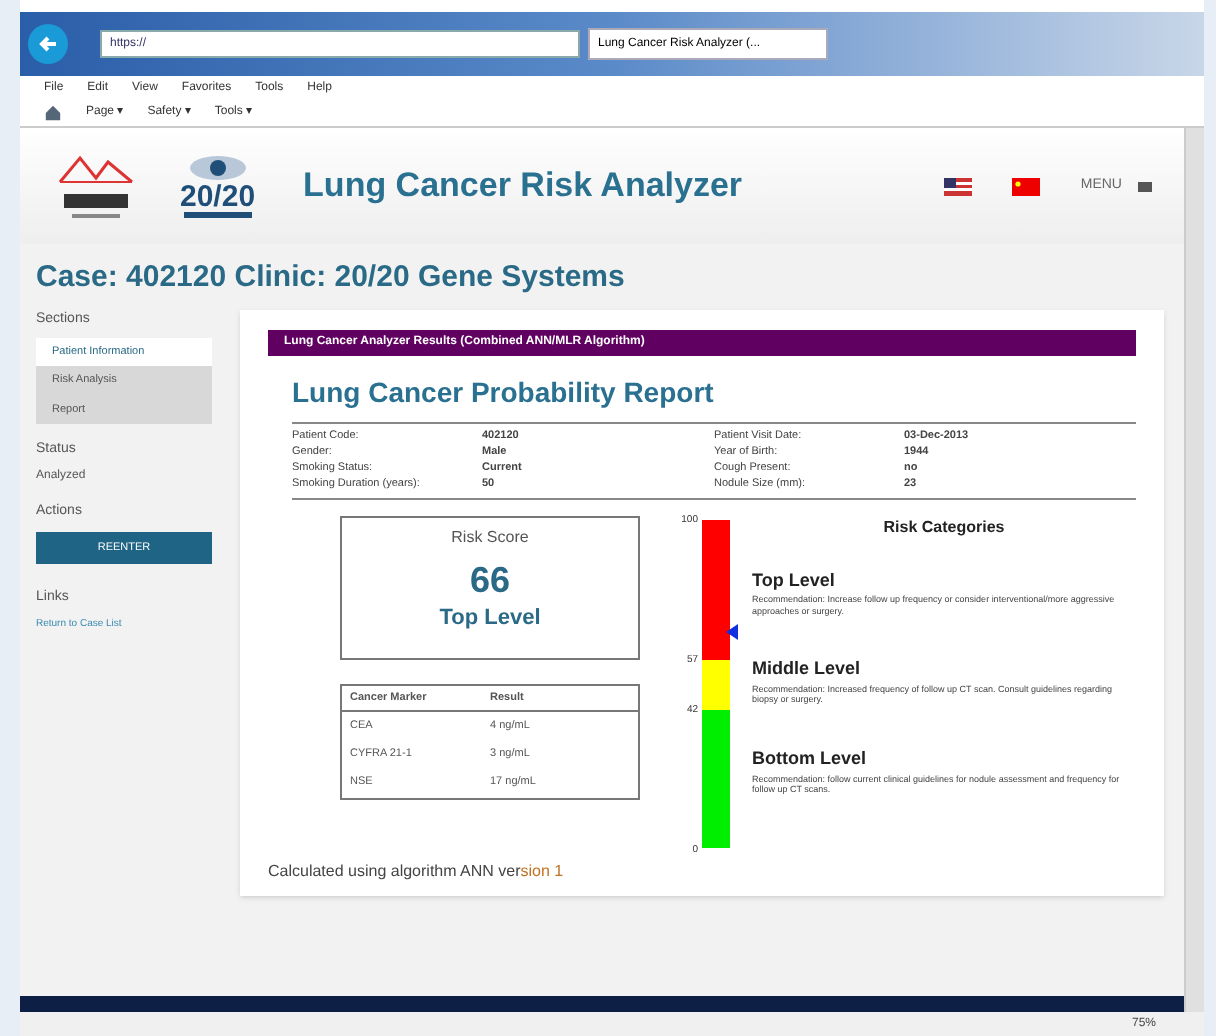 Image resolution: width=1216 pixels, height=1036 pixels. I want to click on report-title: Lung Cancer Probability Report, so click(504, 392).